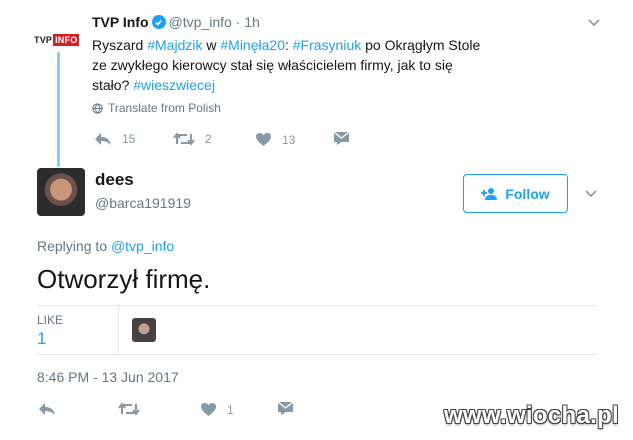 This screenshot has width=633, height=440. I want to click on thread-line, so click(58, 109).